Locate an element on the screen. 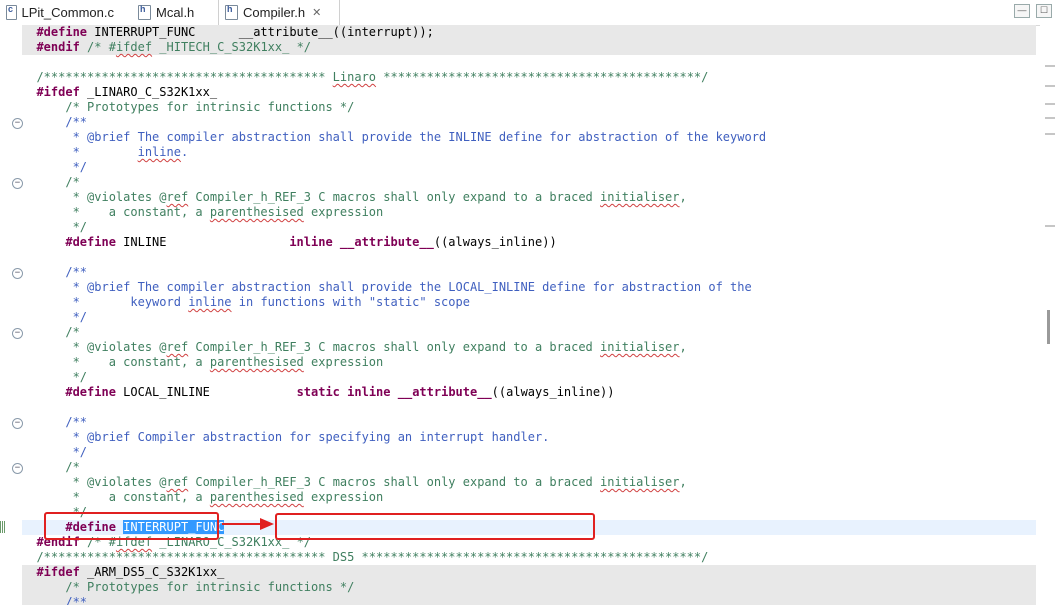 Image resolution: width=1058 pixels, height=605 pixels. spelling-warning: Linaro is located at coordinates (354, 77).